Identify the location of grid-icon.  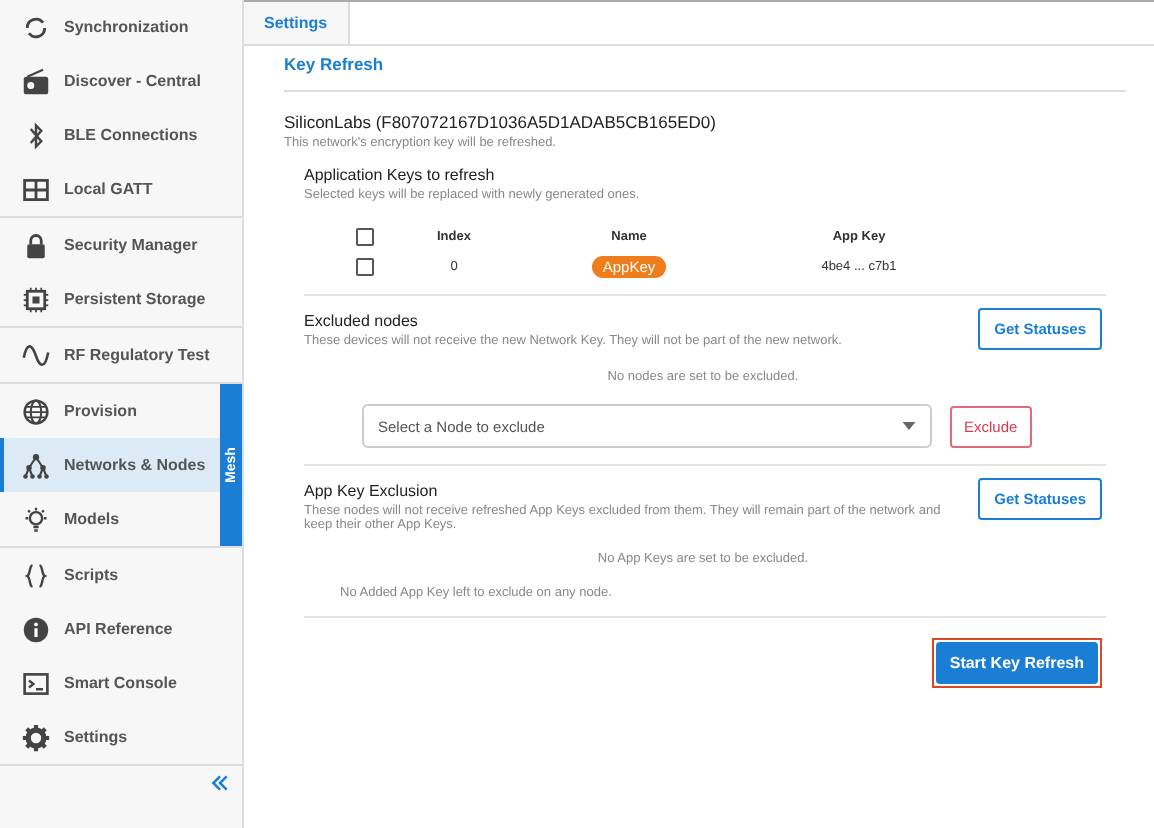
(36, 189).